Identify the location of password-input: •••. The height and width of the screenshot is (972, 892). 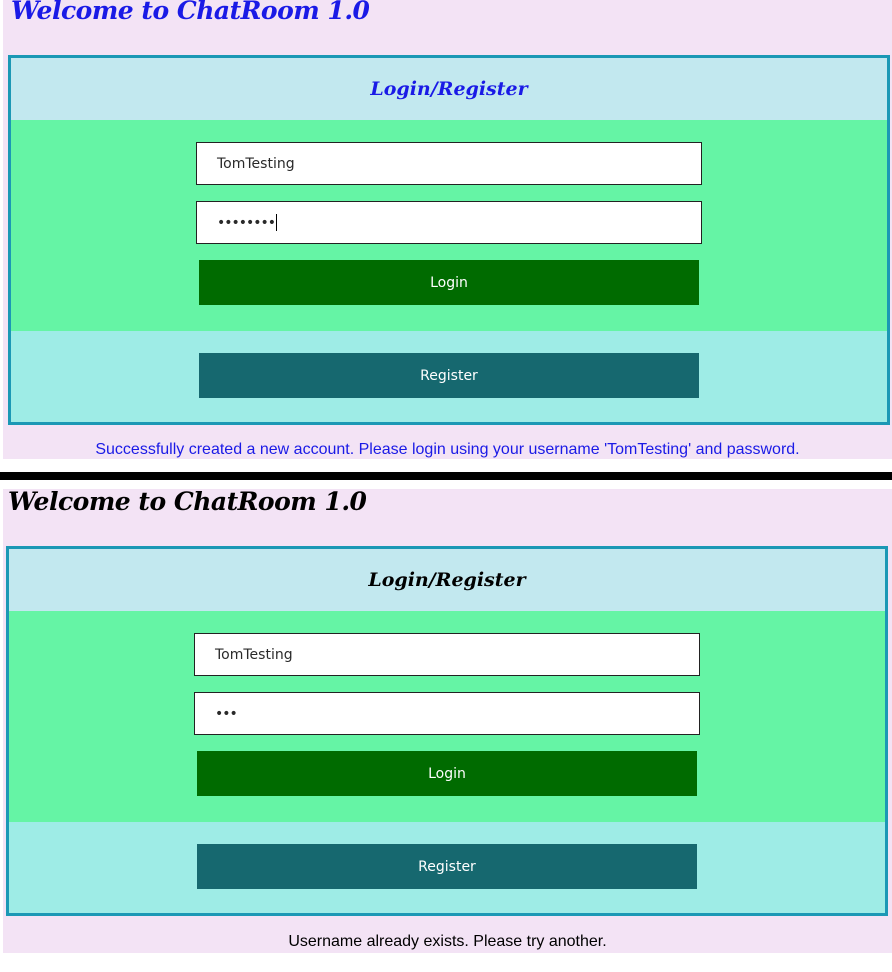
(447, 713).